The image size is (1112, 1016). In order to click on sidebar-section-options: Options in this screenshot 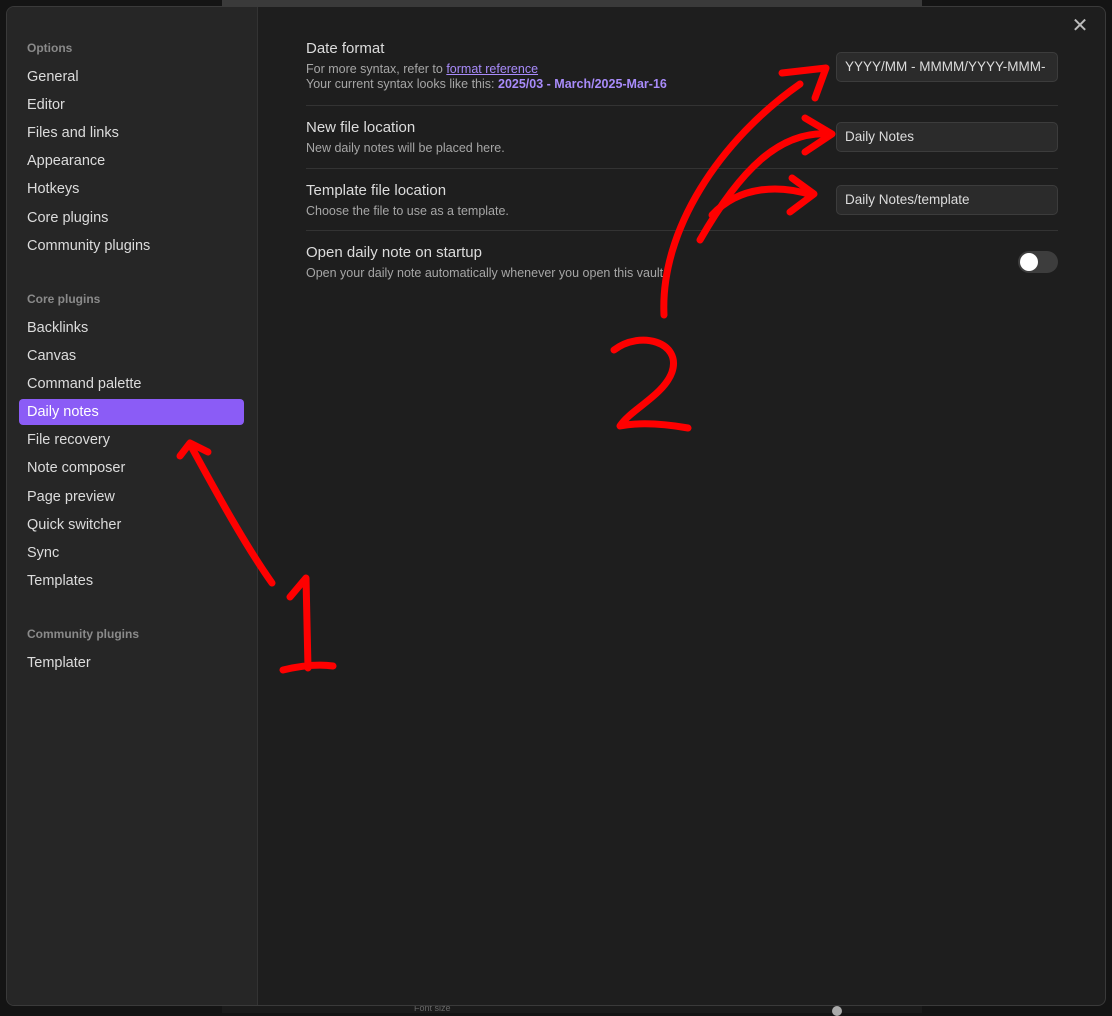, I will do `click(50, 48)`.